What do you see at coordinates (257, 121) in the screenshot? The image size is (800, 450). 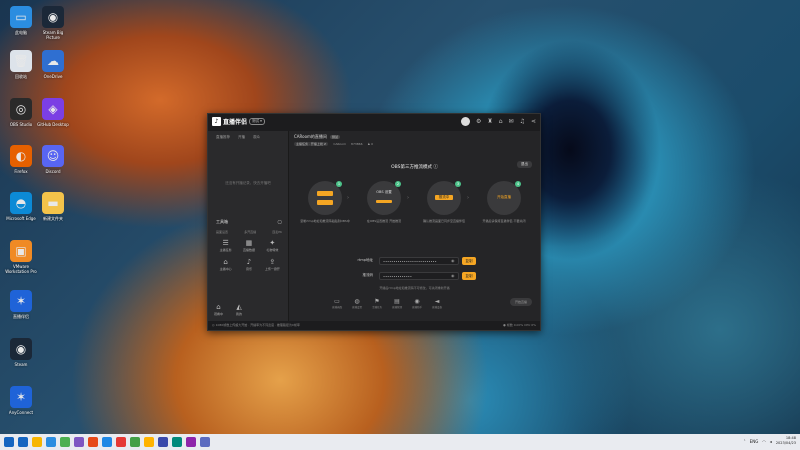 I see `version-badge: 测试 ▾` at bounding box center [257, 121].